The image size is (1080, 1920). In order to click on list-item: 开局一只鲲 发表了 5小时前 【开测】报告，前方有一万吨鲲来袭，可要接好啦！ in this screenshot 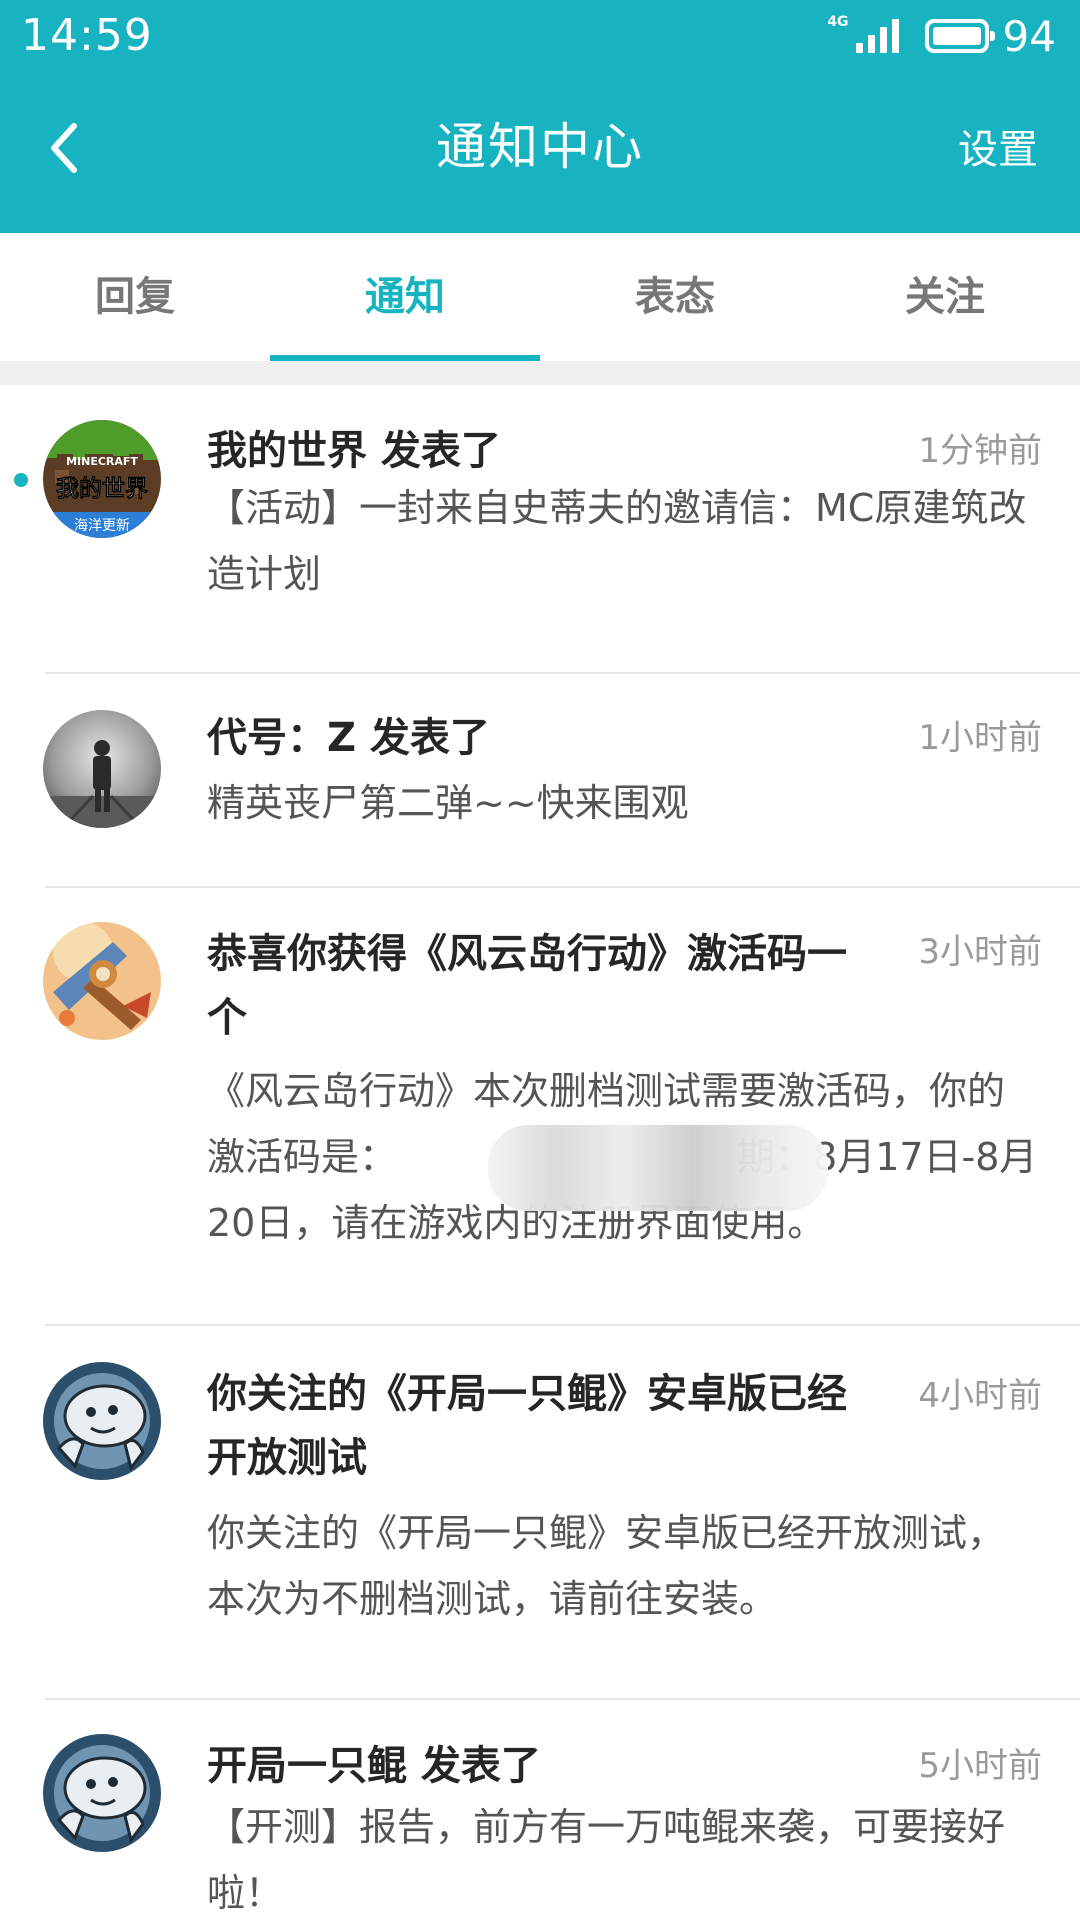, I will do `click(540, 1810)`.